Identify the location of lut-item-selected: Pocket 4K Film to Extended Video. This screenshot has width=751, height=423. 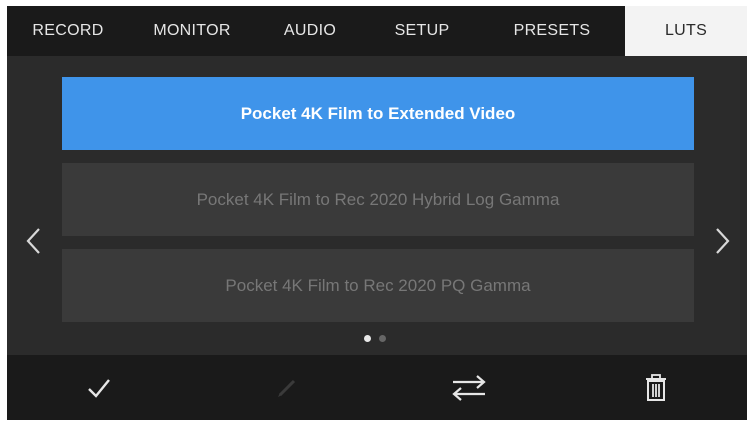
(378, 113).